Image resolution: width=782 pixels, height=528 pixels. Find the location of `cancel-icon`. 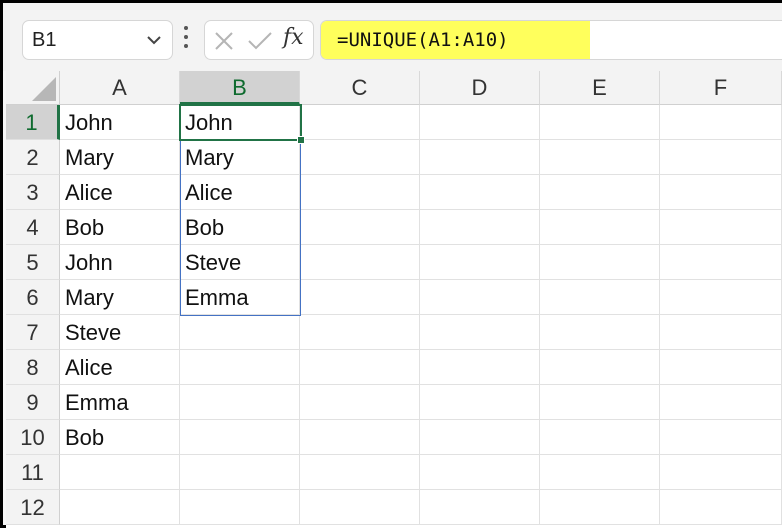

cancel-icon is located at coordinates (224, 41).